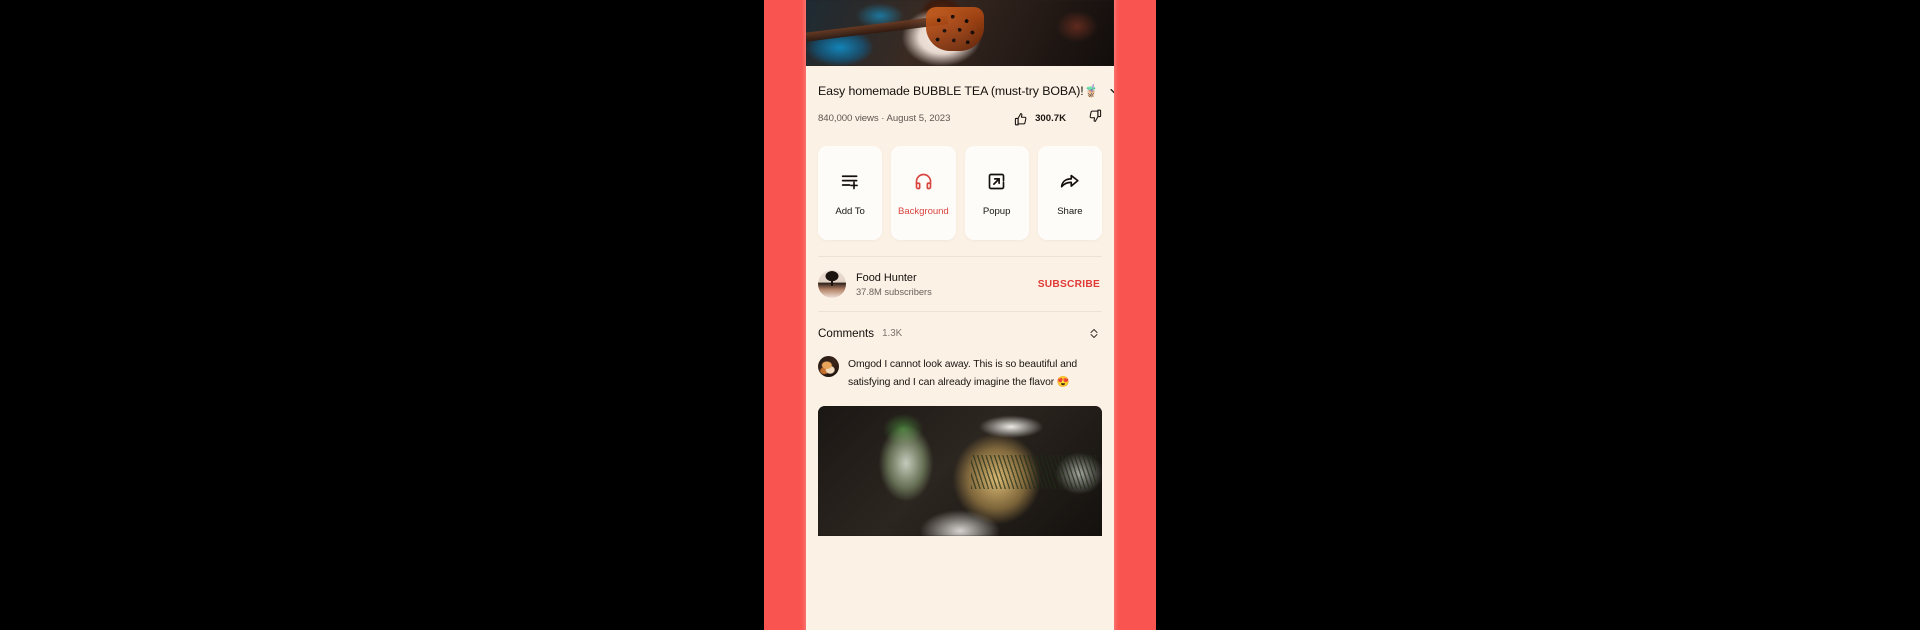 This screenshot has height=630, width=1920. I want to click on like-button: 300.7K, so click(1040, 119).